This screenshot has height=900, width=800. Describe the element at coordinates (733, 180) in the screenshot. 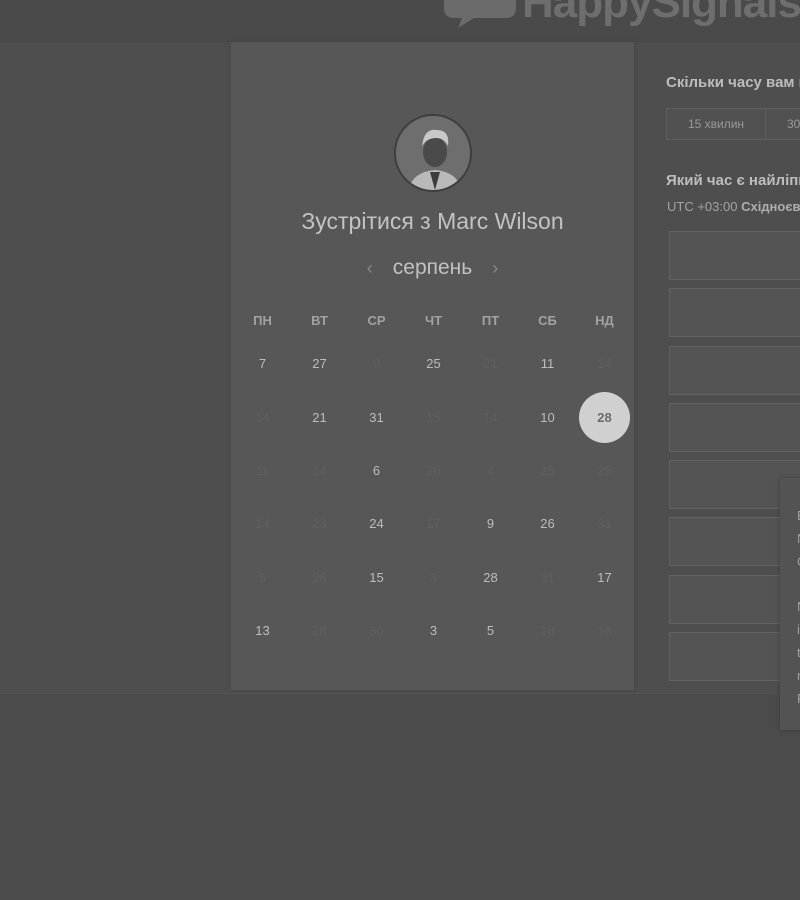

I see `time-question: Який час є найліпшим?` at that location.